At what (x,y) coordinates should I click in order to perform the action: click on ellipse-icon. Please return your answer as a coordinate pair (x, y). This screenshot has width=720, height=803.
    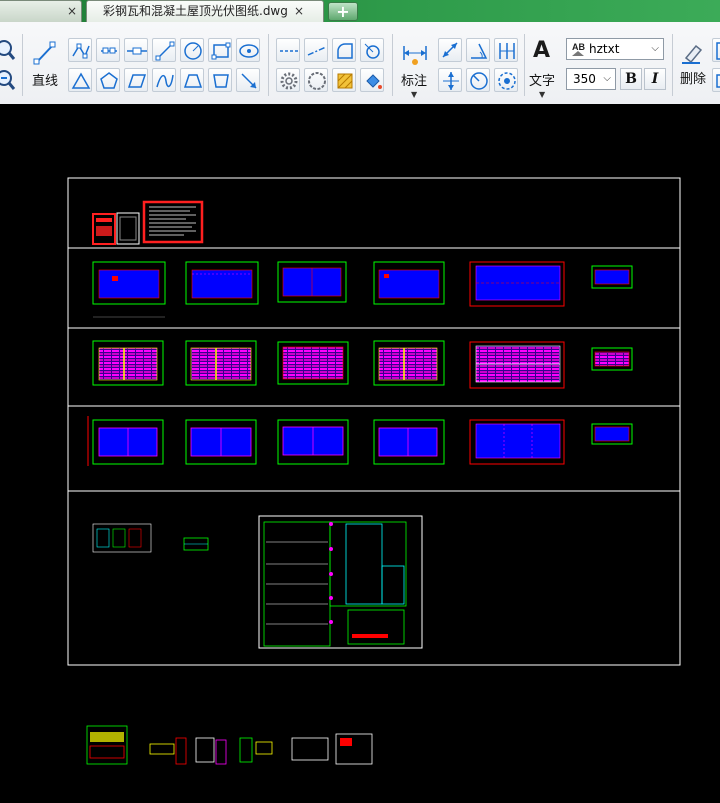
    Looking at the image, I should click on (248, 50).